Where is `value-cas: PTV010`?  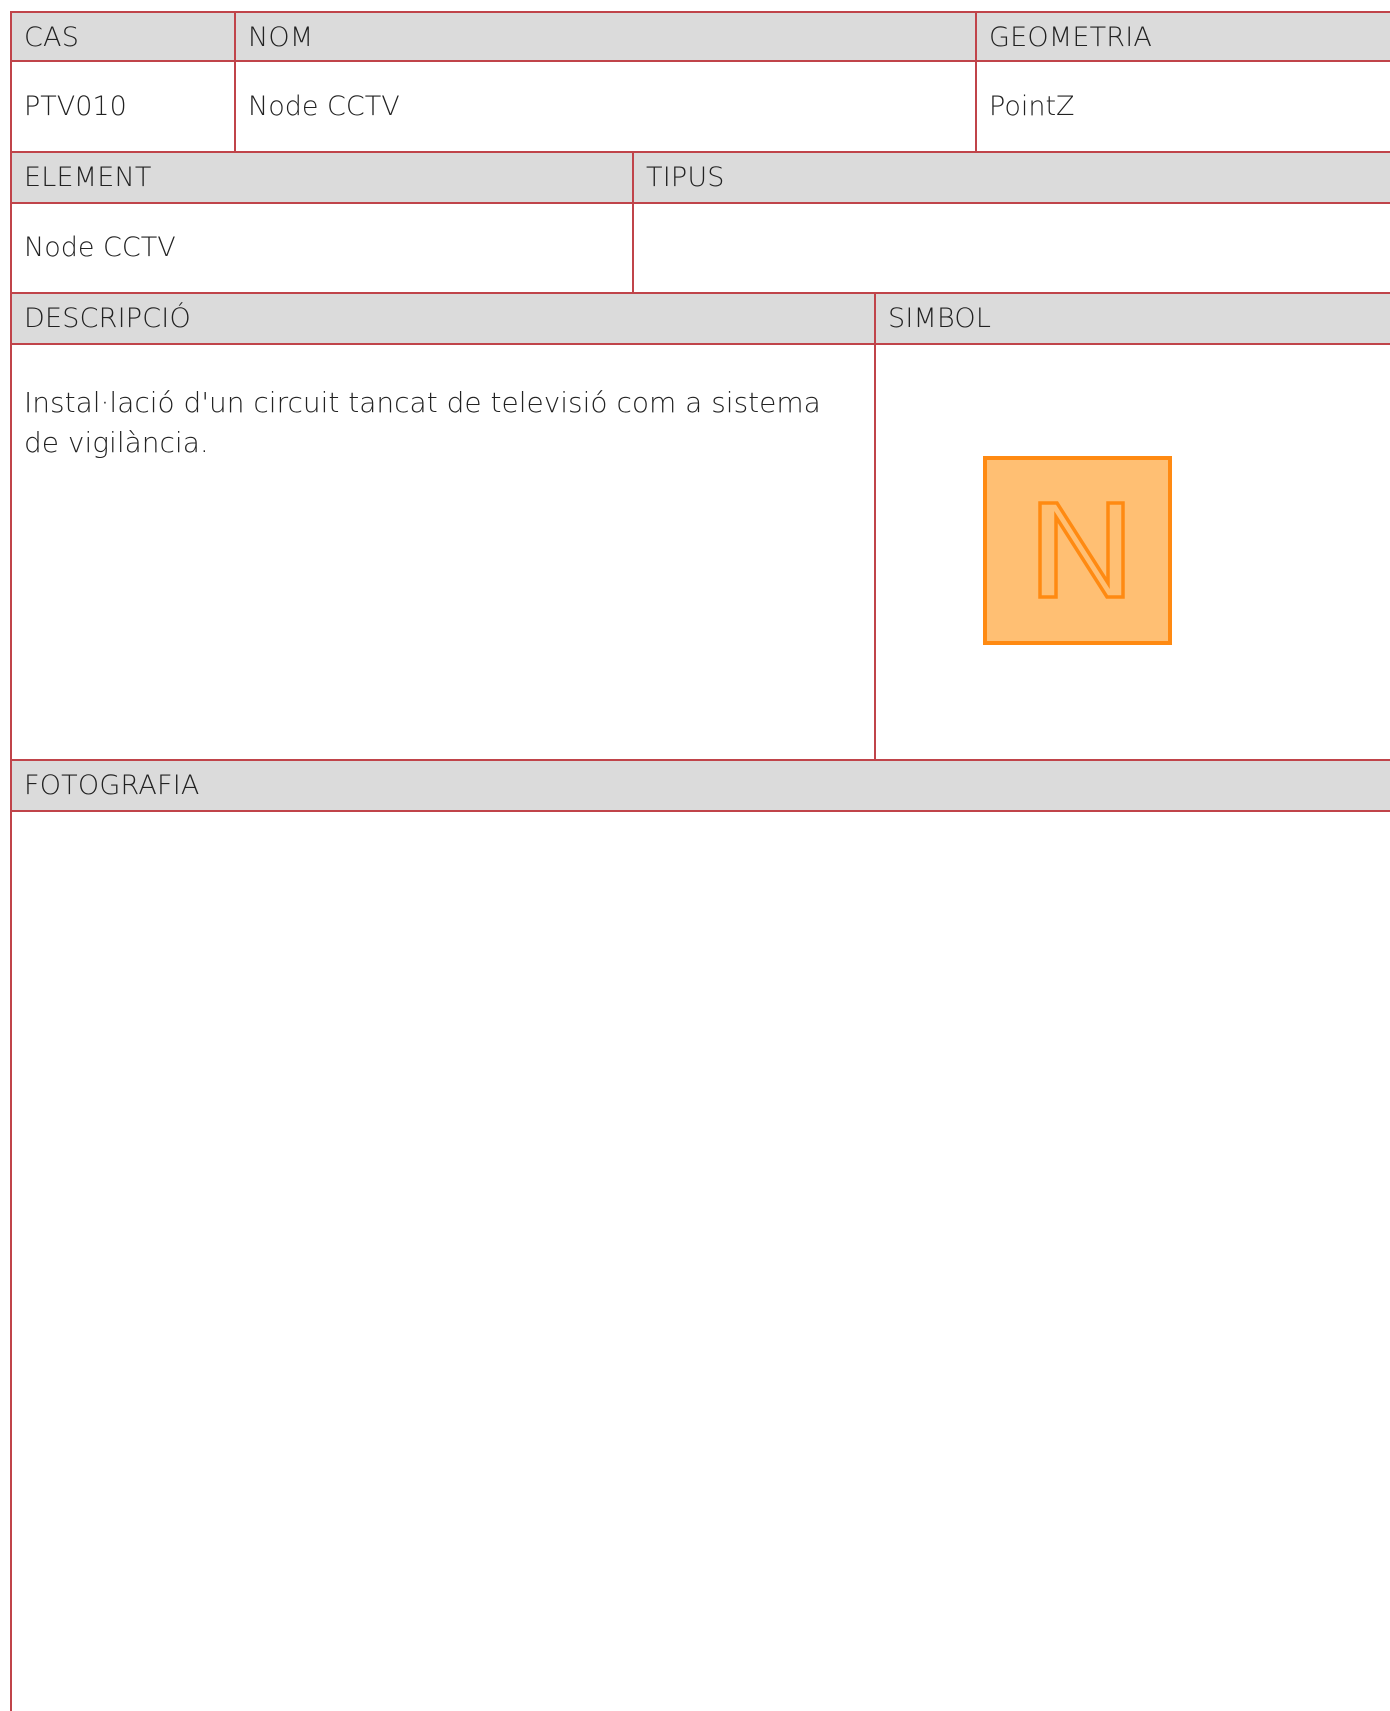 value-cas: PTV010 is located at coordinates (122, 107).